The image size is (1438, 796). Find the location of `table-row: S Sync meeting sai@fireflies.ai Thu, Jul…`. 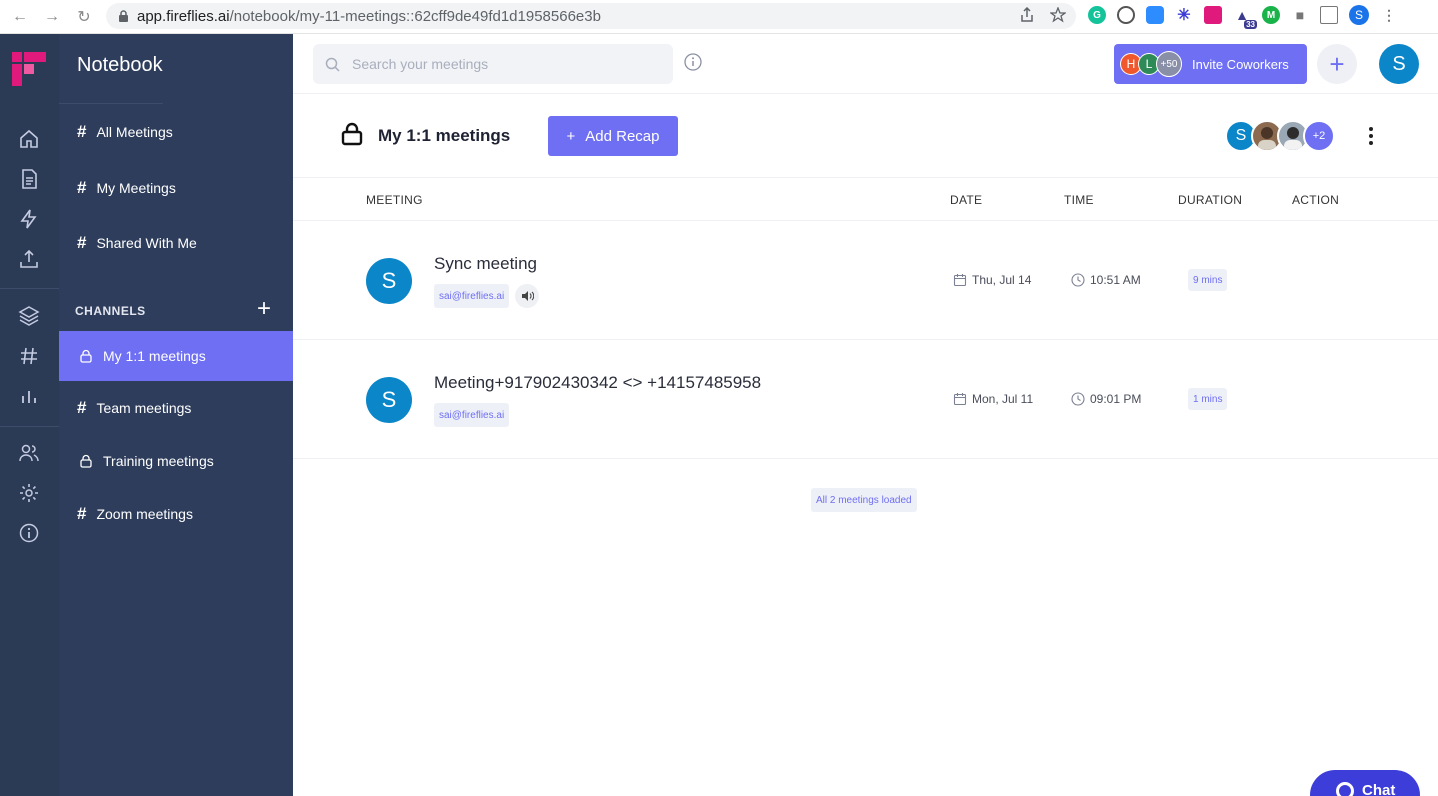

table-row: S Sync meeting sai@fireflies.ai Thu, Jul… is located at coordinates (865, 280).